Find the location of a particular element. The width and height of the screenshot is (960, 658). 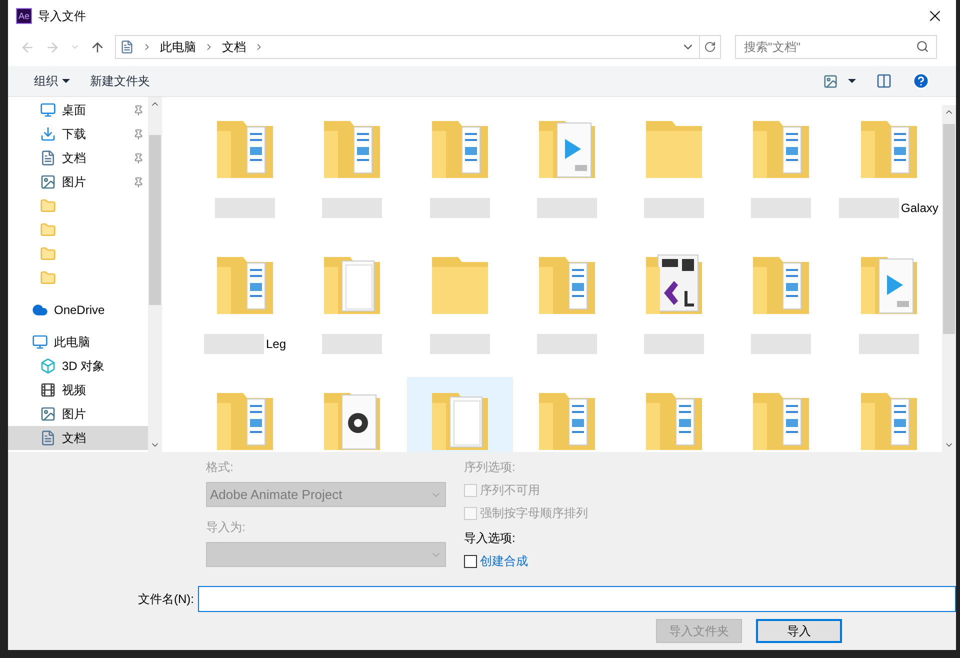

new-folder-button: 新建文件夹 is located at coordinates (120, 81).